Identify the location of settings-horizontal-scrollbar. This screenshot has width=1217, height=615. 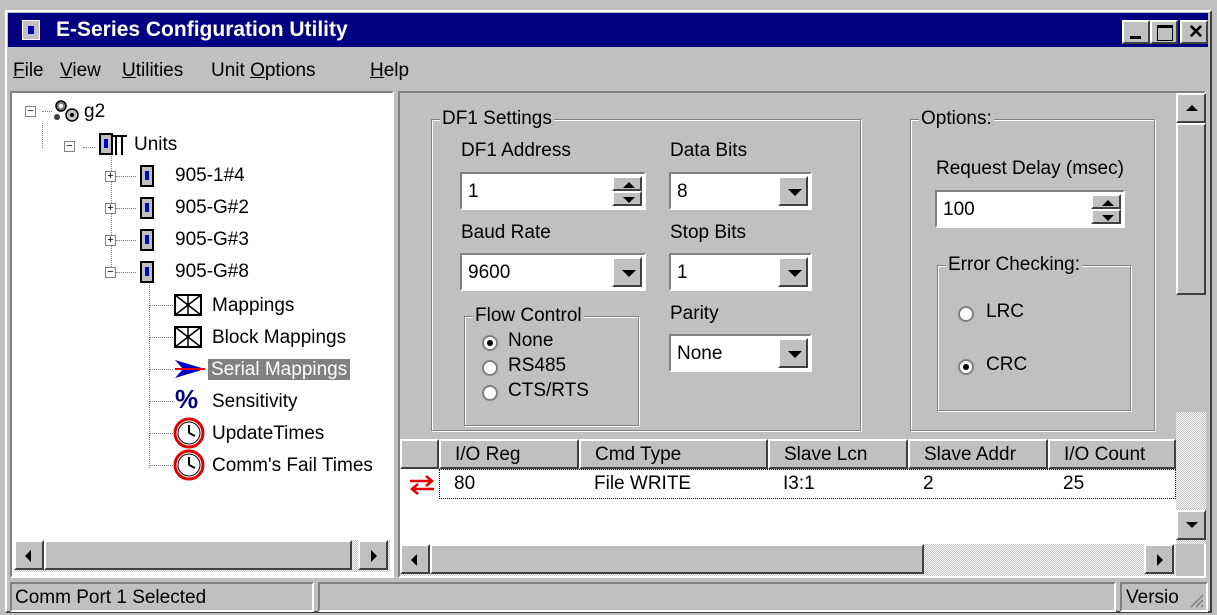
(788, 560).